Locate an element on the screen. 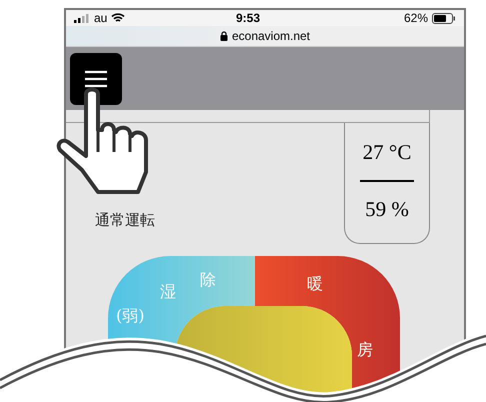 The height and width of the screenshot is (402, 486). menu-icon is located at coordinates (96, 79).